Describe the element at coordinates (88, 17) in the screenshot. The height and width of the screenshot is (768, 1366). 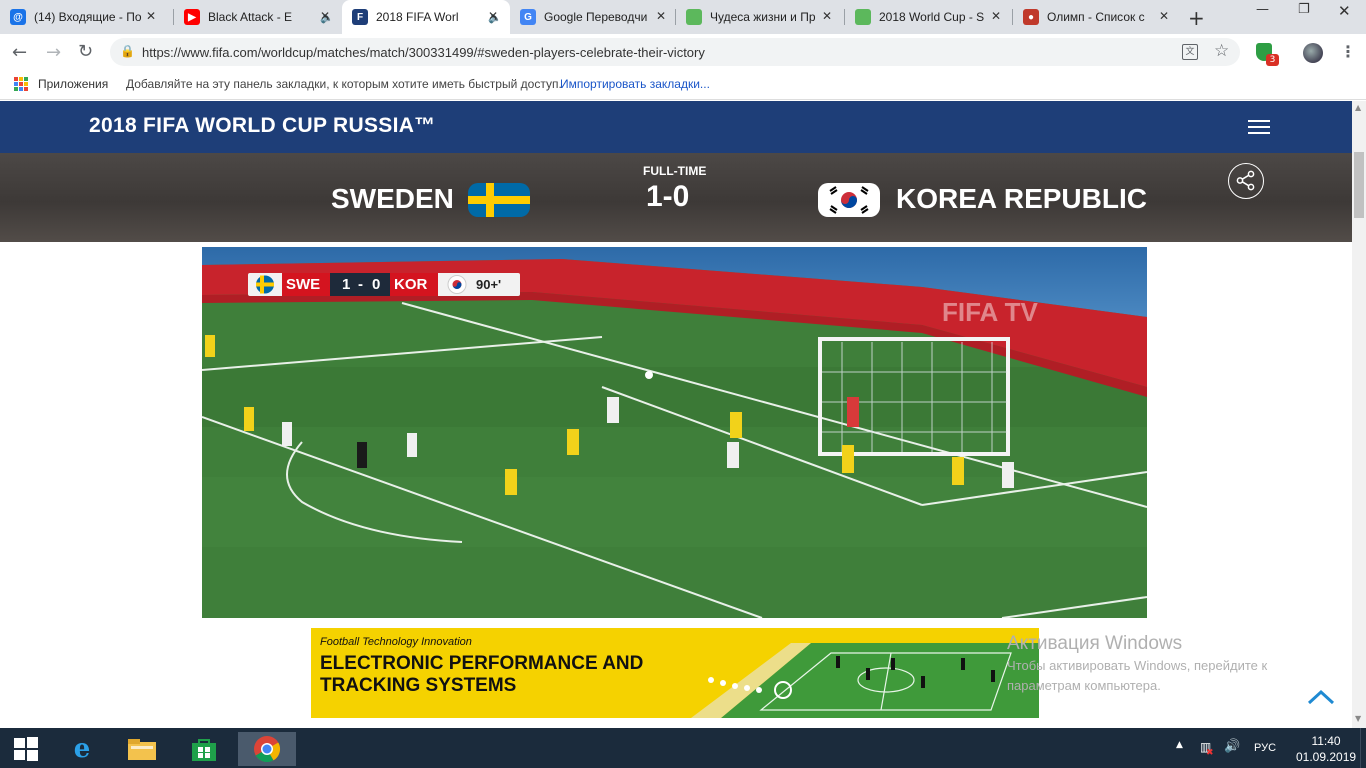
I see `tab-title: (14) Входящие - По` at that location.